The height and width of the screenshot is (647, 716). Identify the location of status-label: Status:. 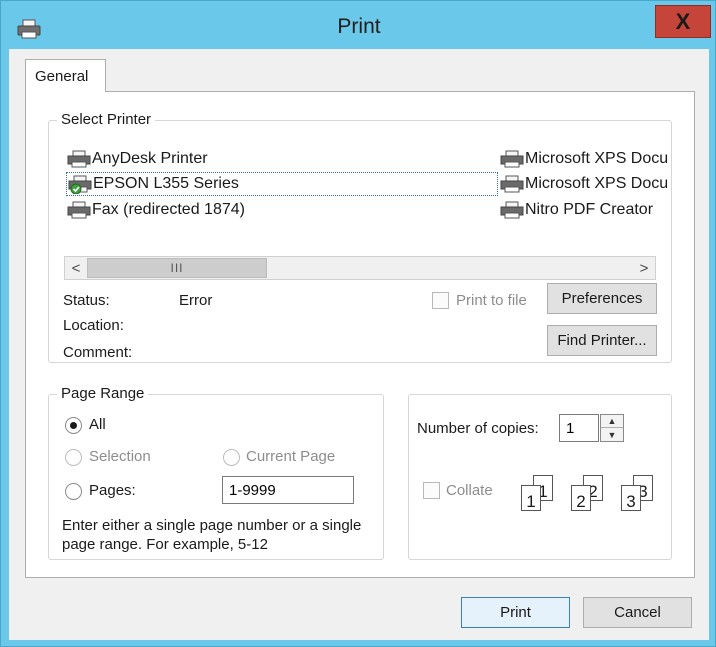
(86, 300).